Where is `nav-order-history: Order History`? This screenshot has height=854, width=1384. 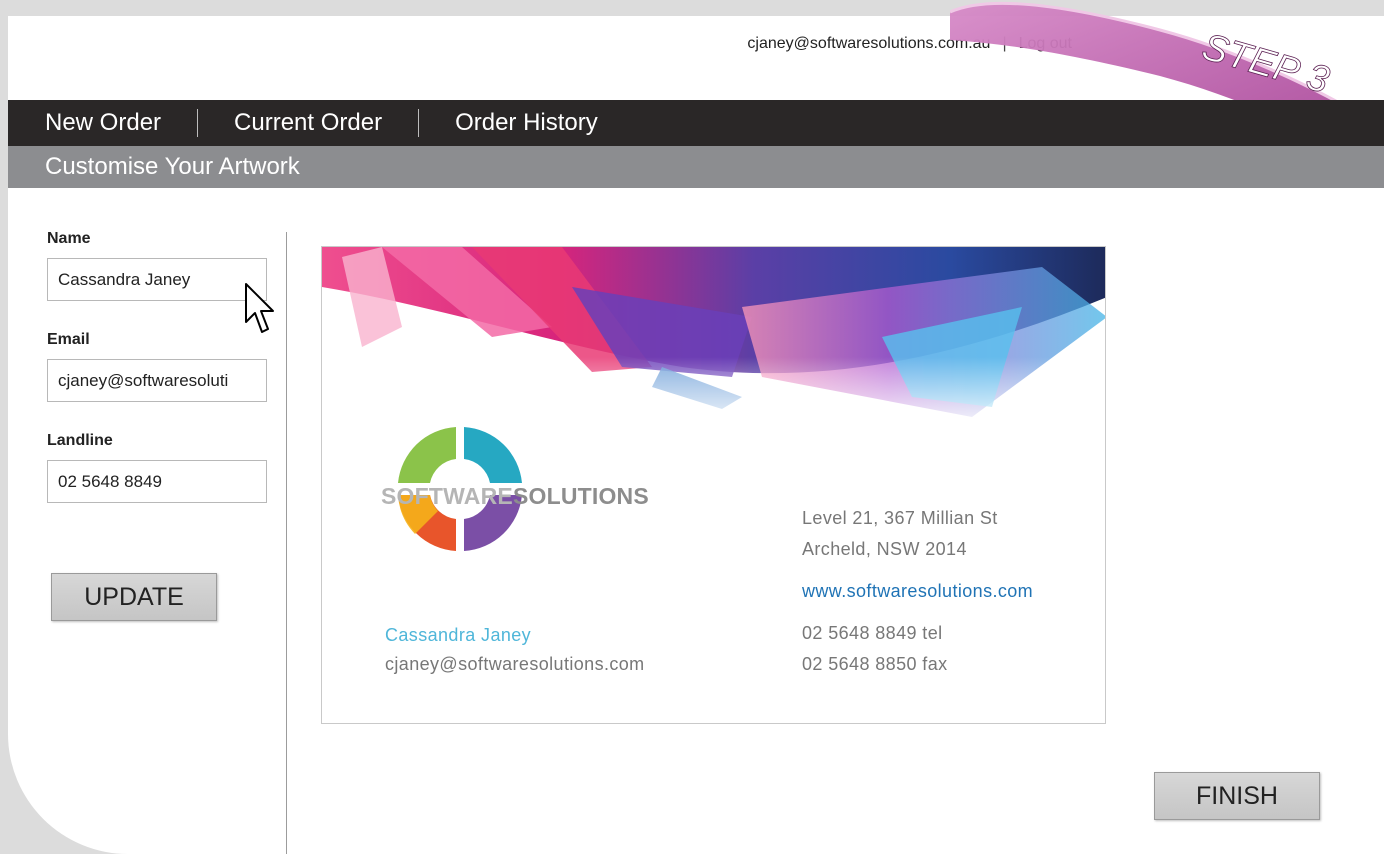 nav-order-history: Order History is located at coordinates (526, 123).